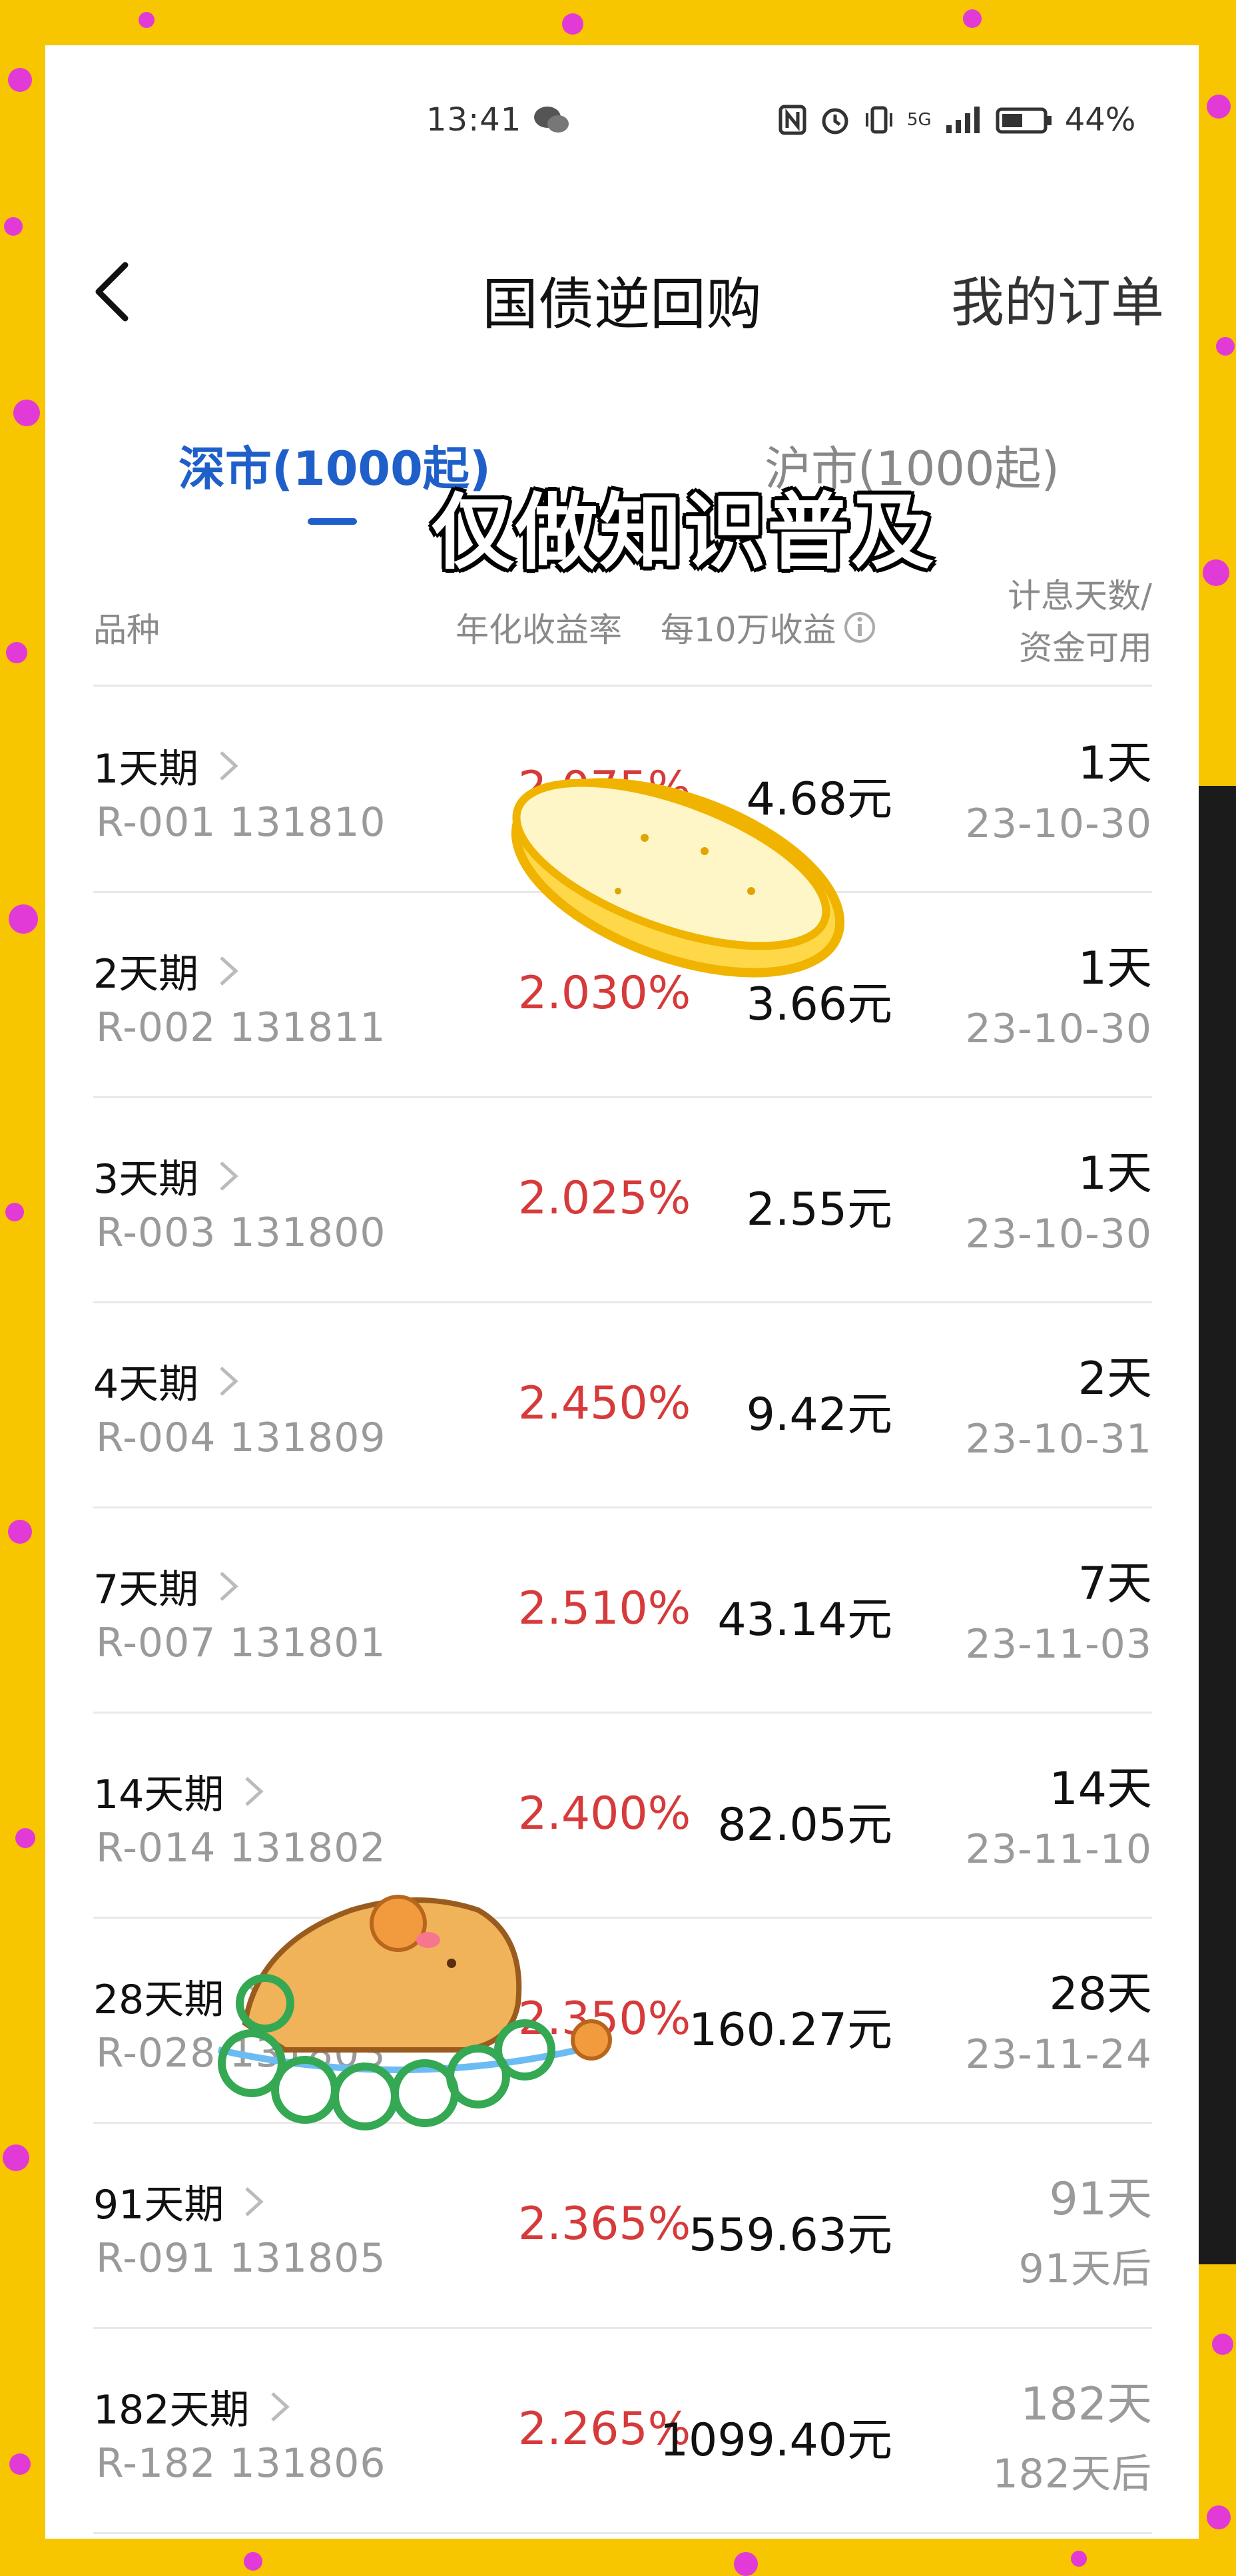  What do you see at coordinates (790, 2235) in the screenshot?
I see `income-per-100k: 559.63元` at bounding box center [790, 2235].